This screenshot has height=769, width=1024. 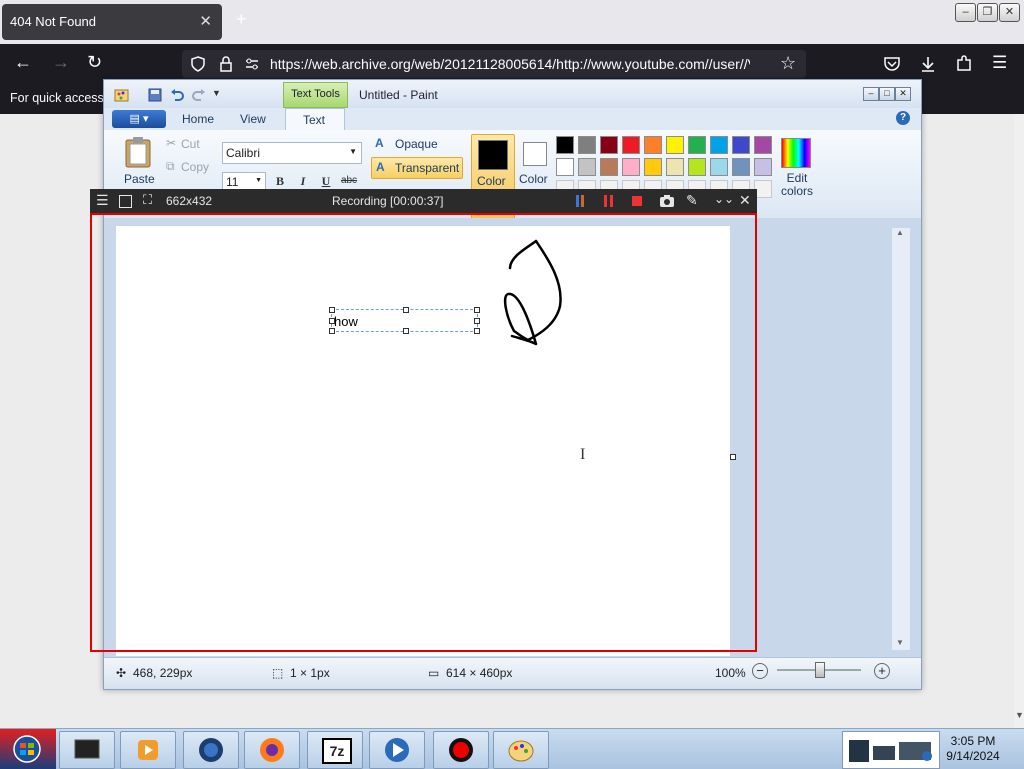 What do you see at coordinates (796, 153) in the screenshot?
I see `edit-colors-icon` at bounding box center [796, 153].